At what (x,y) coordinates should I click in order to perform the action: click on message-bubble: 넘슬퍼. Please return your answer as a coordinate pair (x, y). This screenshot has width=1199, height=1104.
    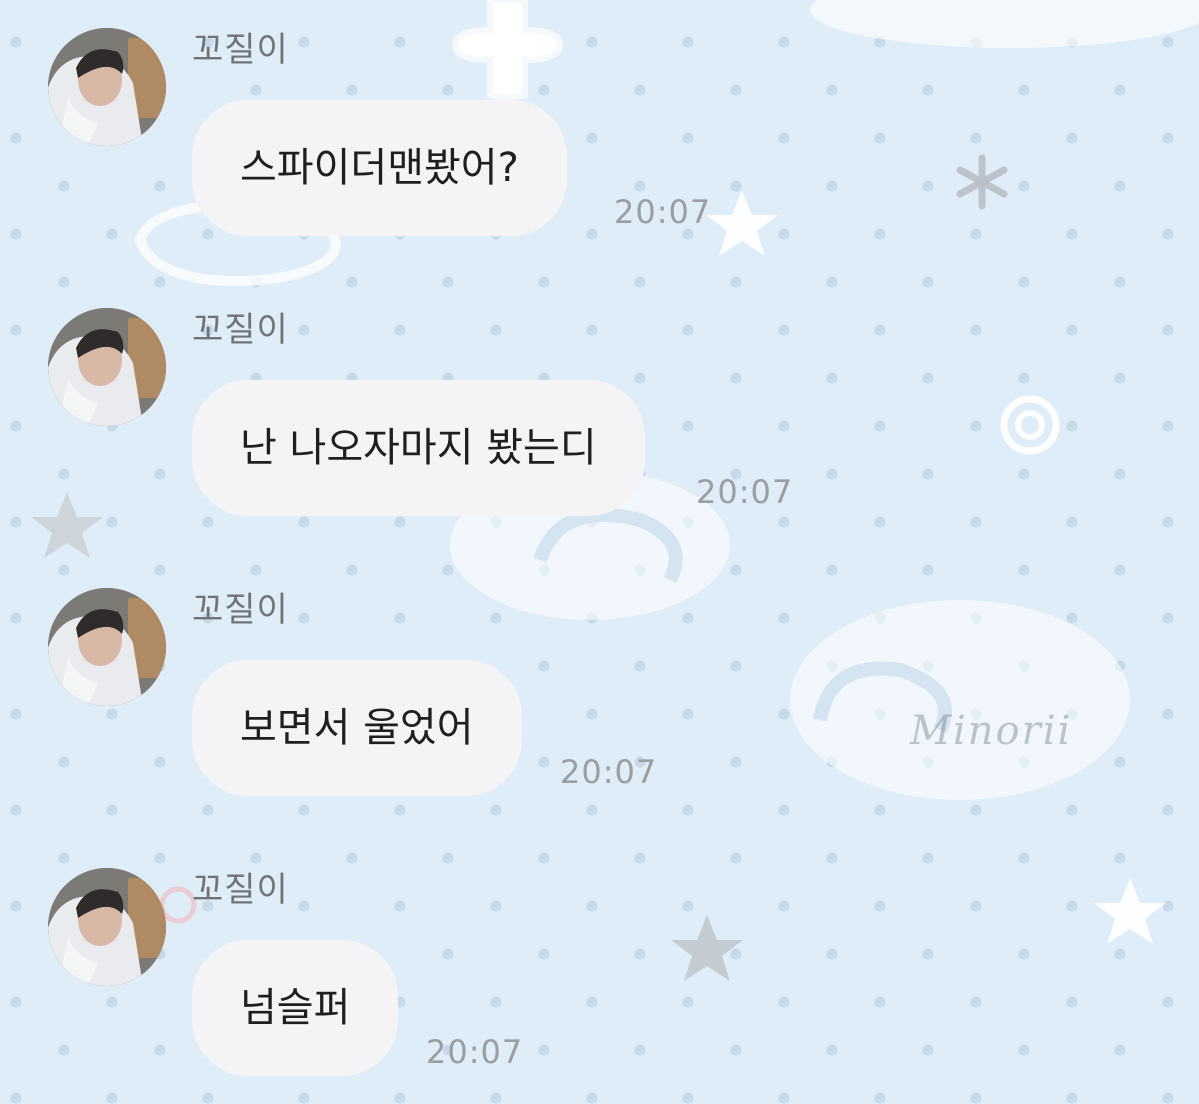
    Looking at the image, I should click on (295, 1008).